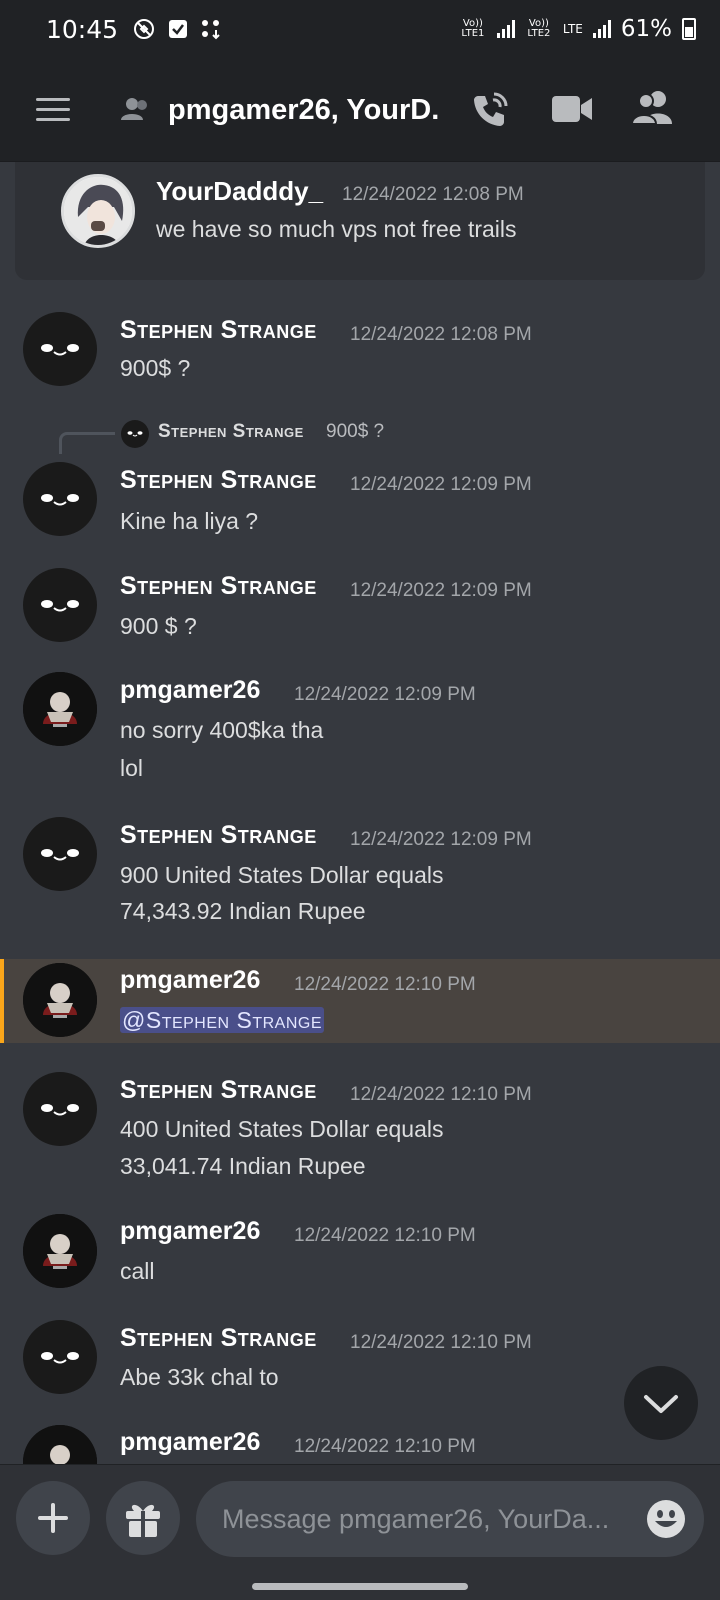  What do you see at coordinates (539, 28) in the screenshot?
I see `sim2-label: Vo)) LTE2` at bounding box center [539, 28].